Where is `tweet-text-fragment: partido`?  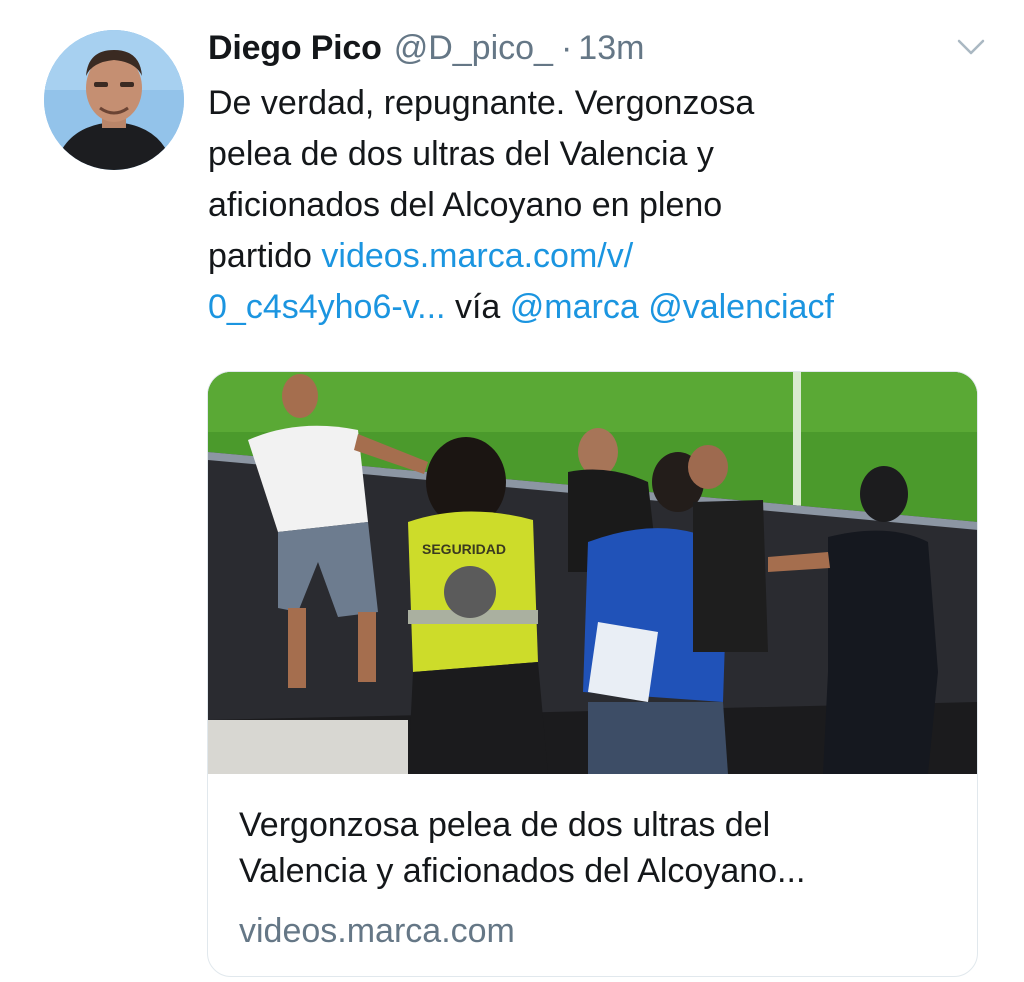 tweet-text-fragment: partido is located at coordinates (265, 256).